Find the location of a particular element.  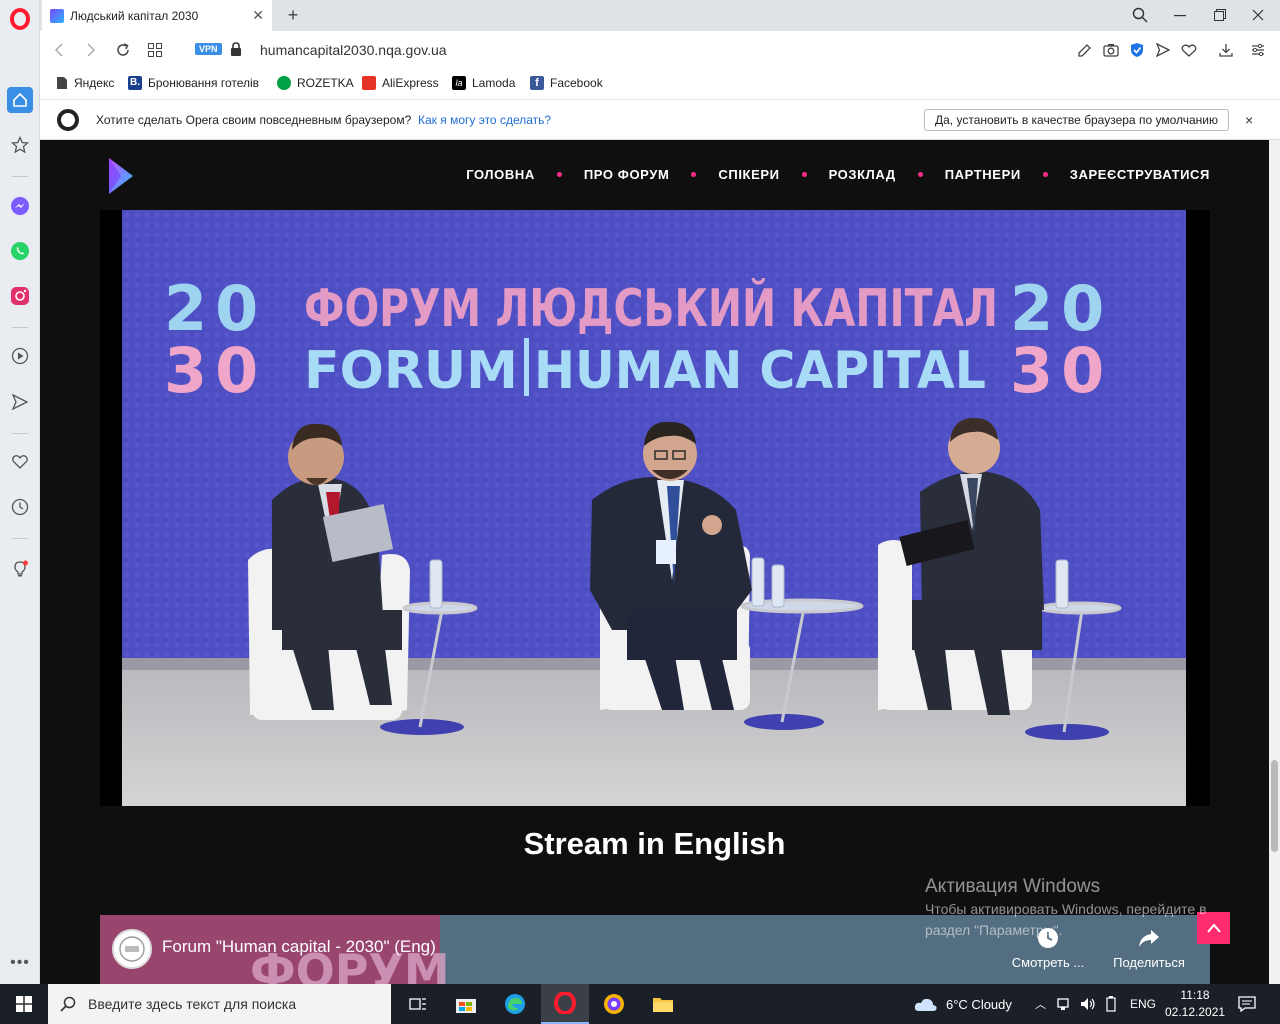

instagram-button is located at coordinates (20, 296).